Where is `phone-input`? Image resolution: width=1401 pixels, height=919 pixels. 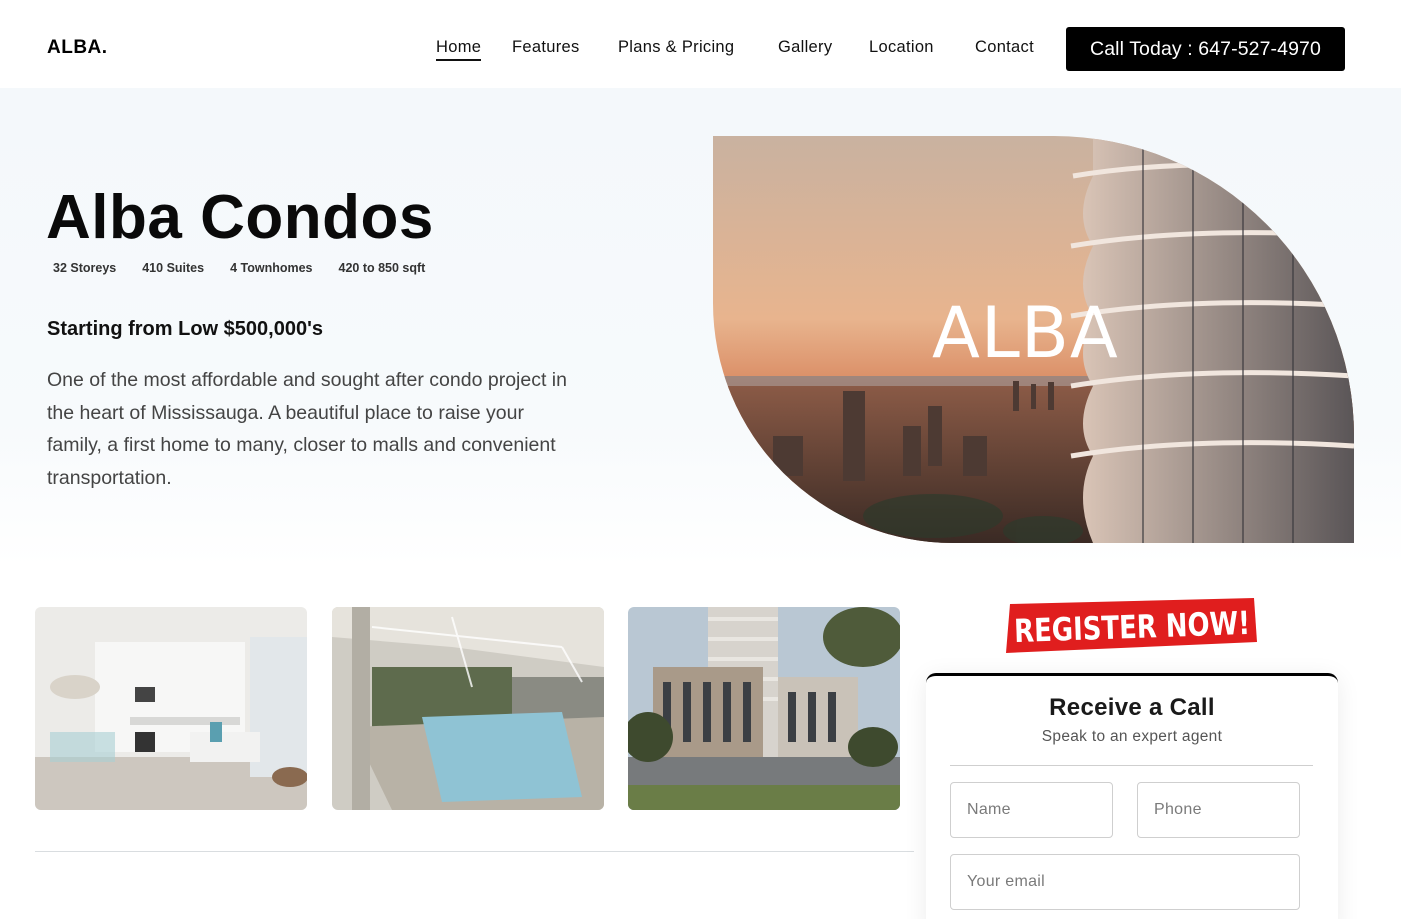
phone-input is located at coordinates (1218, 810).